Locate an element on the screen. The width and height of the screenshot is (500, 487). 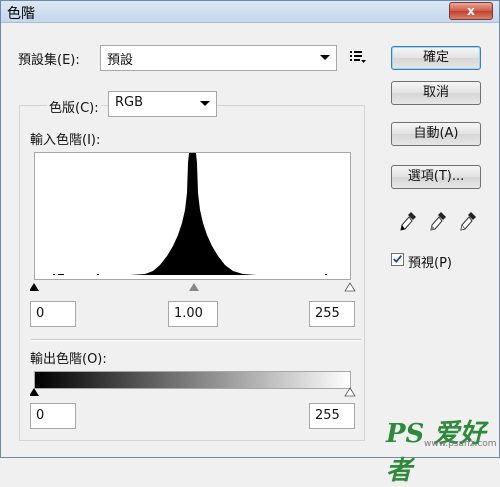
close-icon: x is located at coordinates (471, 11).